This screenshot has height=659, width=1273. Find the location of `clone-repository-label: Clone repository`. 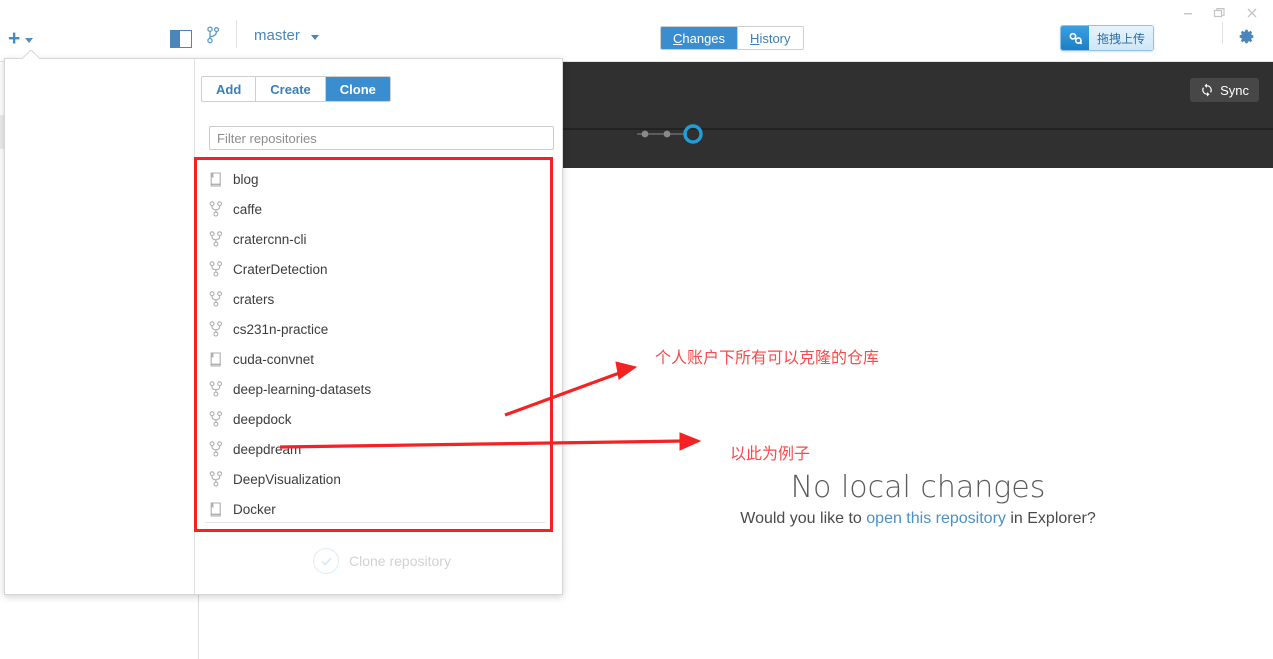

clone-repository-label: Clone repository is located at coordinates (400, 561).